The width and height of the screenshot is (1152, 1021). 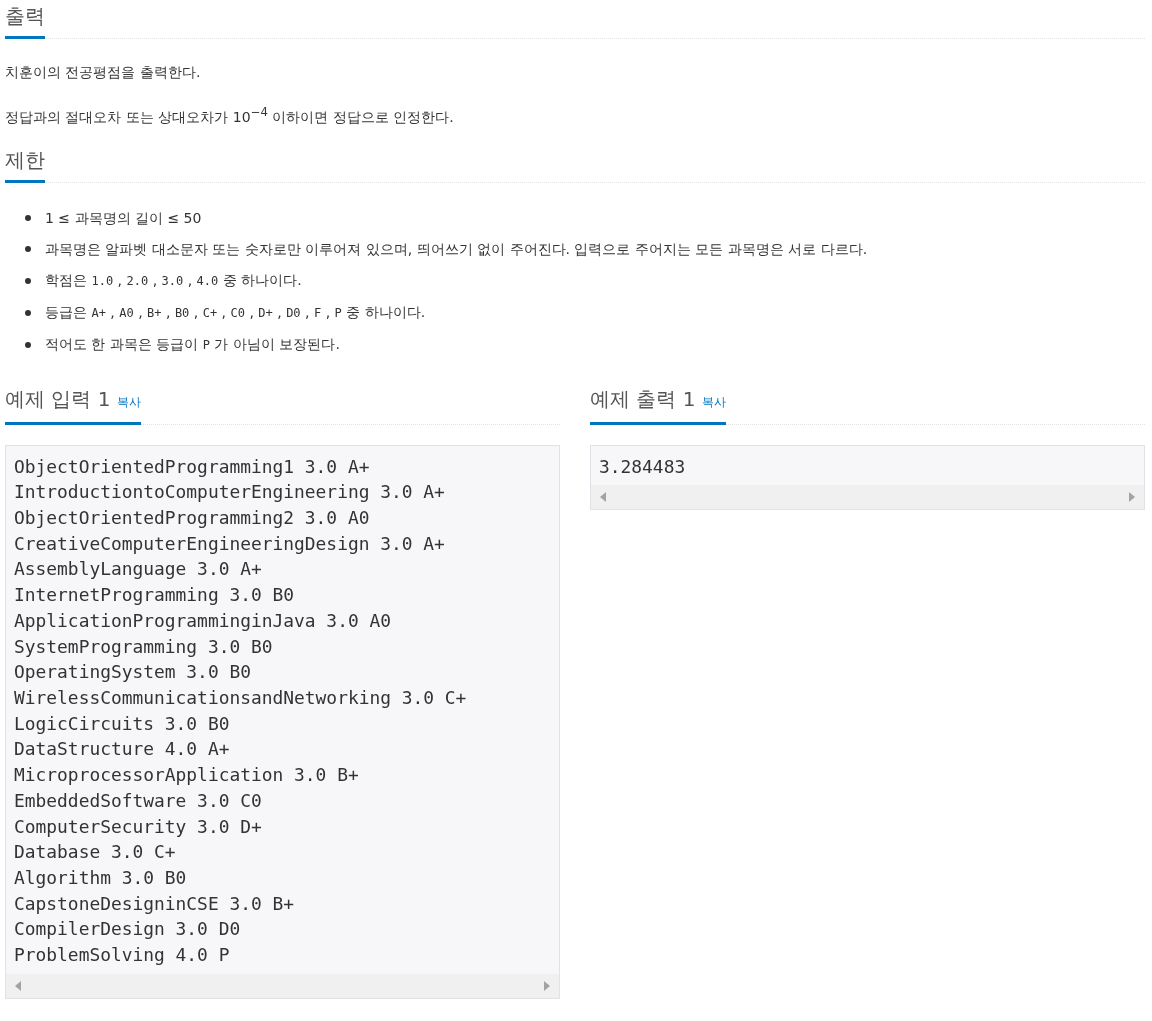 What do you see at coordinates (123, 218) in the screenshot?
I see `list-item-text: 1 ≤ 과목명의 길이 ≤ 50` at bounding box center [123, 218].